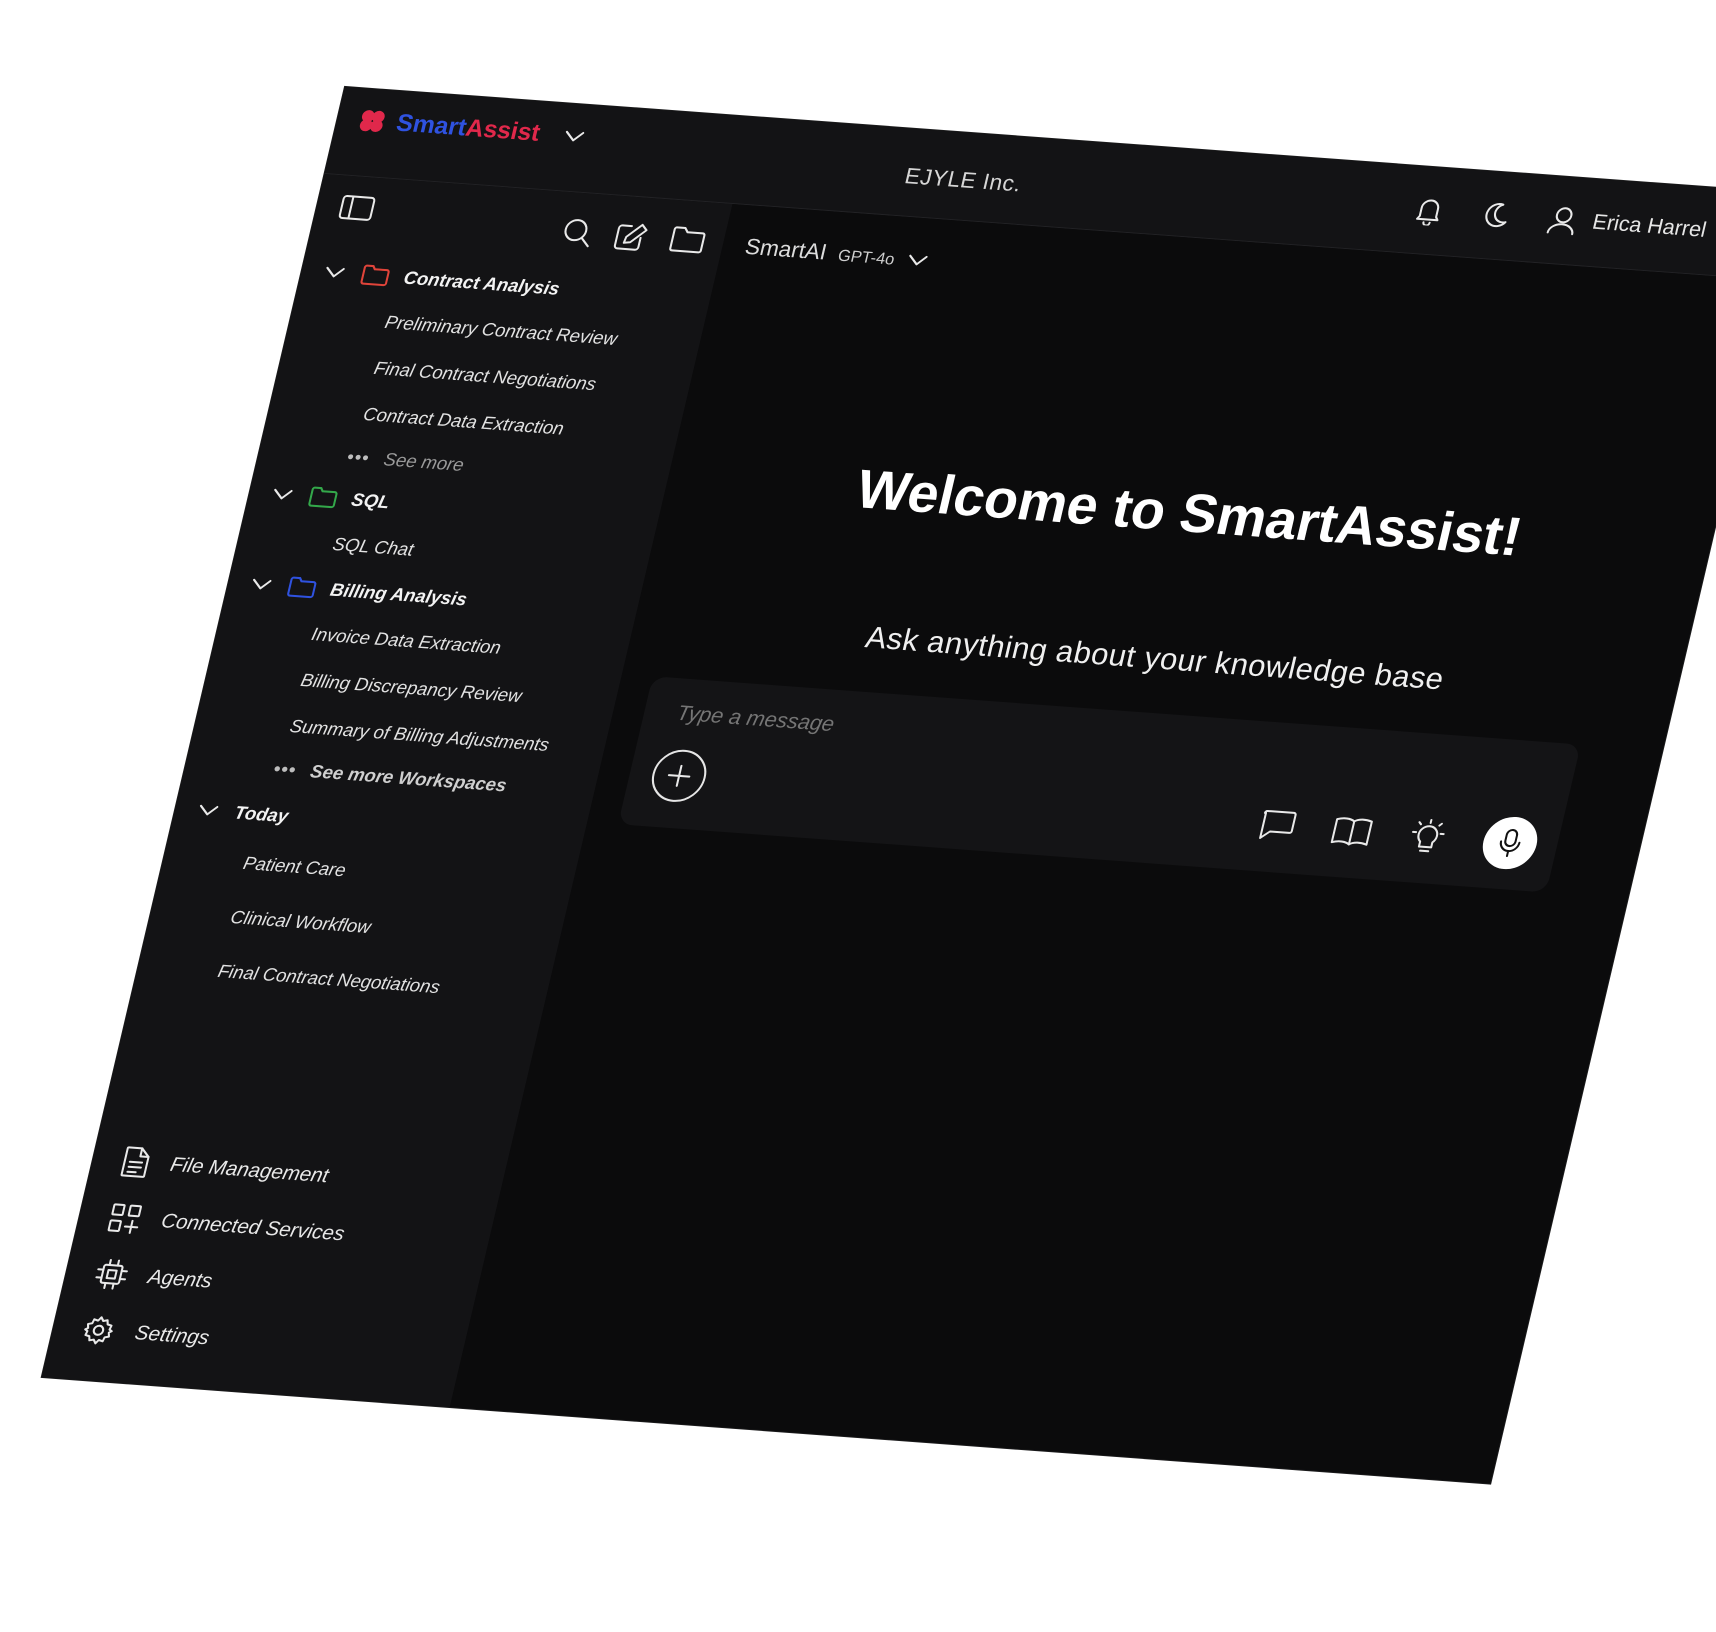 The height and width of the screenshot is (1632, 1716). I want to click on grid-plus-icon, so click(125, 1218).